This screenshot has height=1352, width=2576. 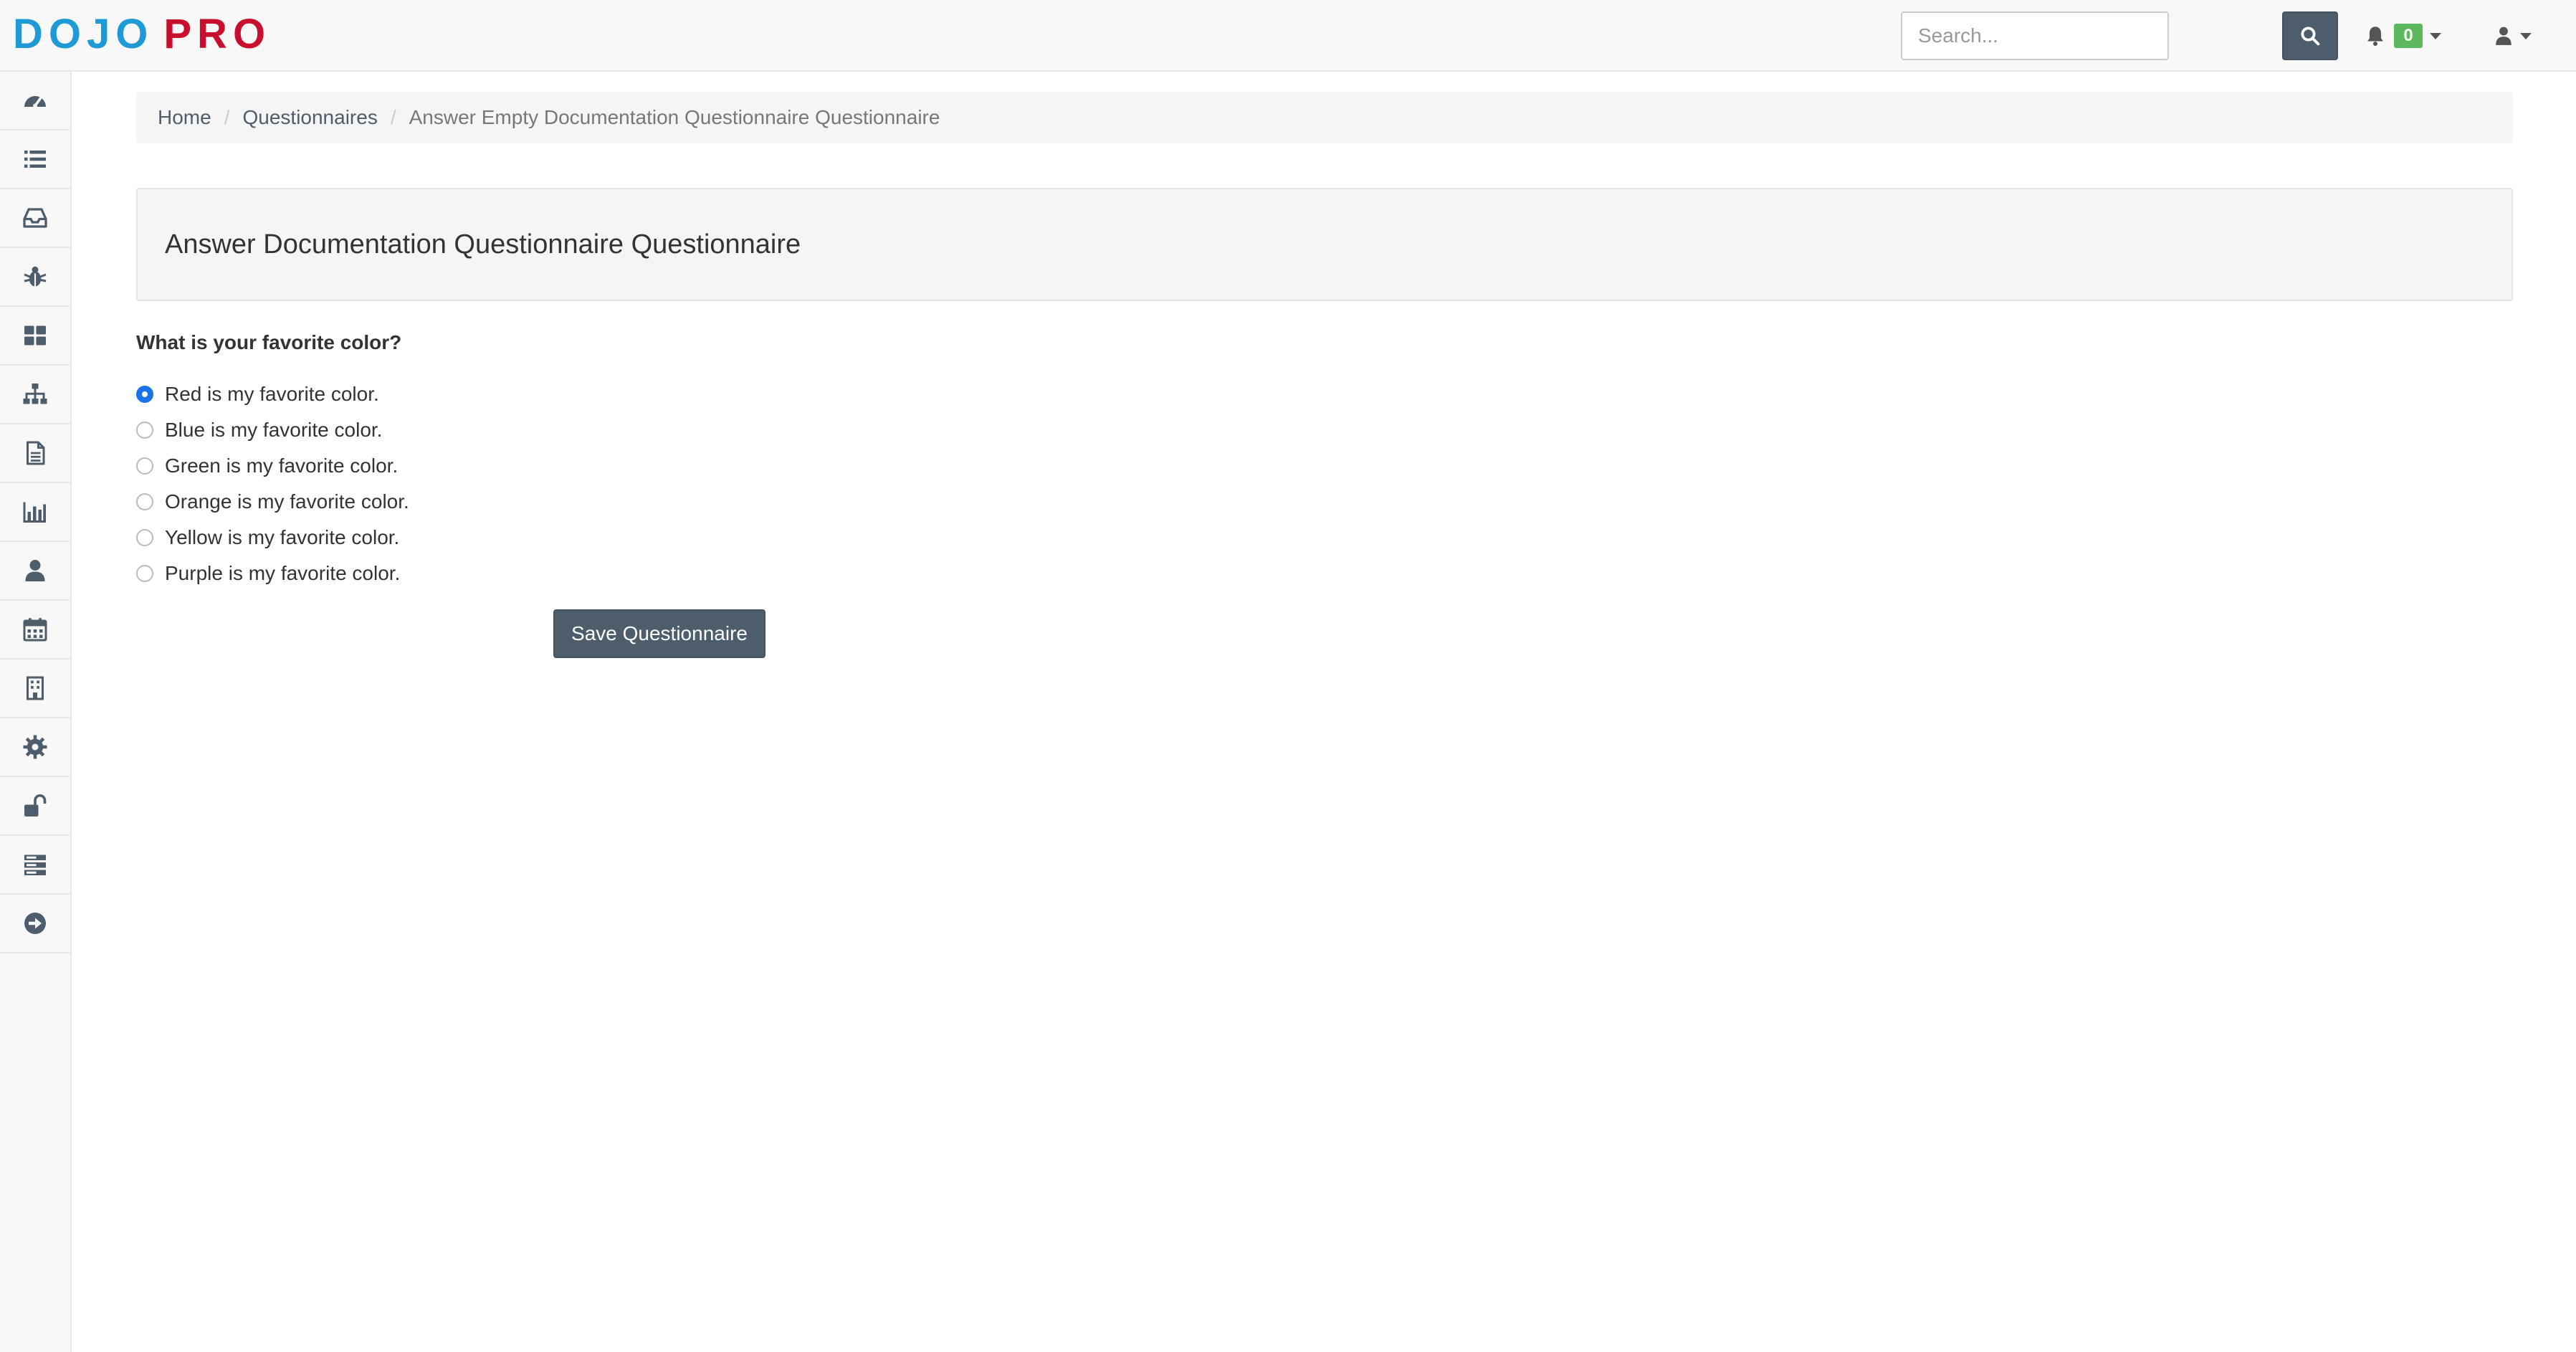 I want to click on sidebar-item-logout, so click(x=35, y=924).